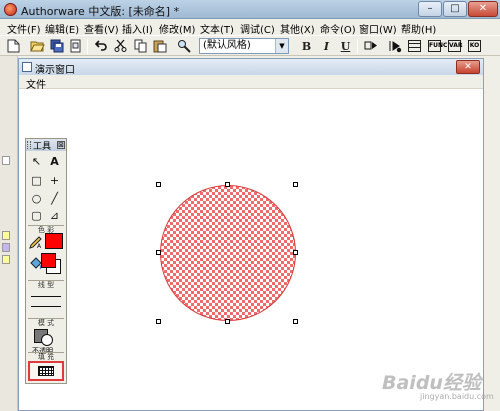 Image resolution: width=500 pixels, height=411 pixels. What do you see at coordinates (418, 28) in the screenshot?
I see `menu-help: 帮助(H)` at bounding box center [418, 28].